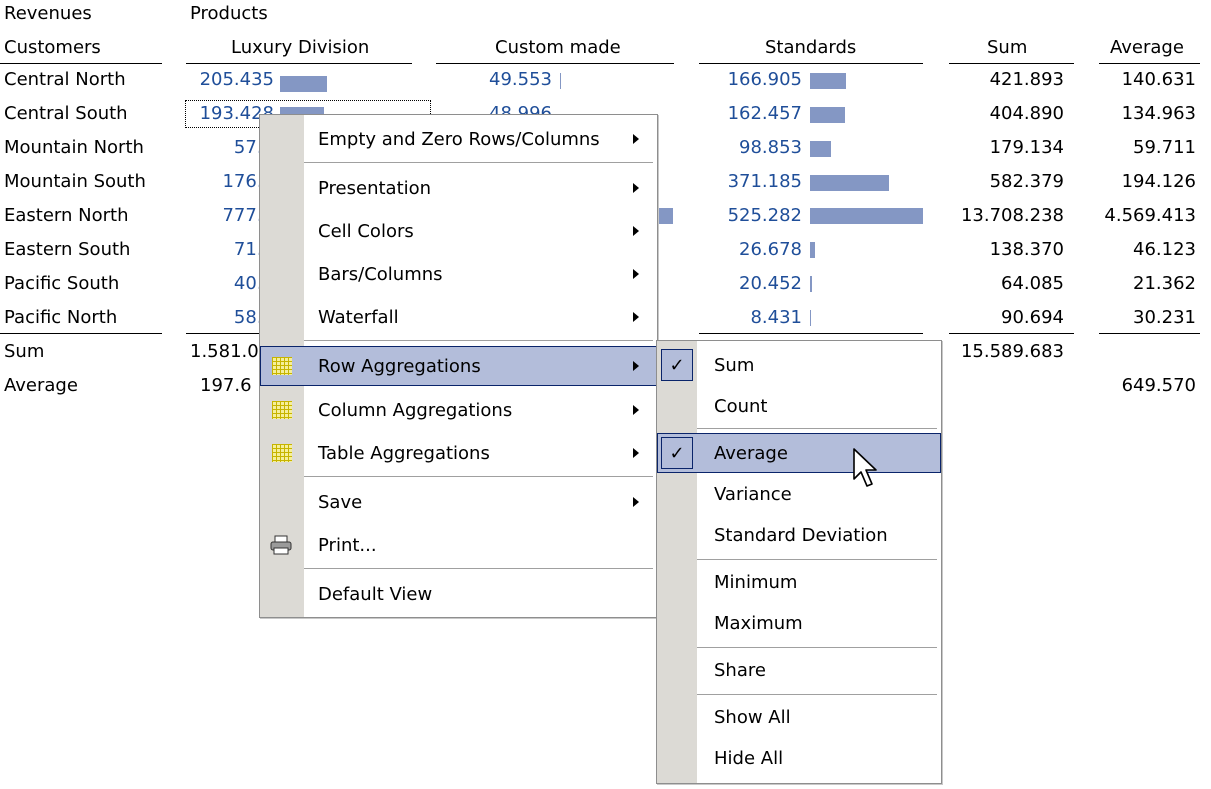 The width and height of the screenshot is (1211, 789). I want to click on submenu-item-label: Variance, so click(753, 494).